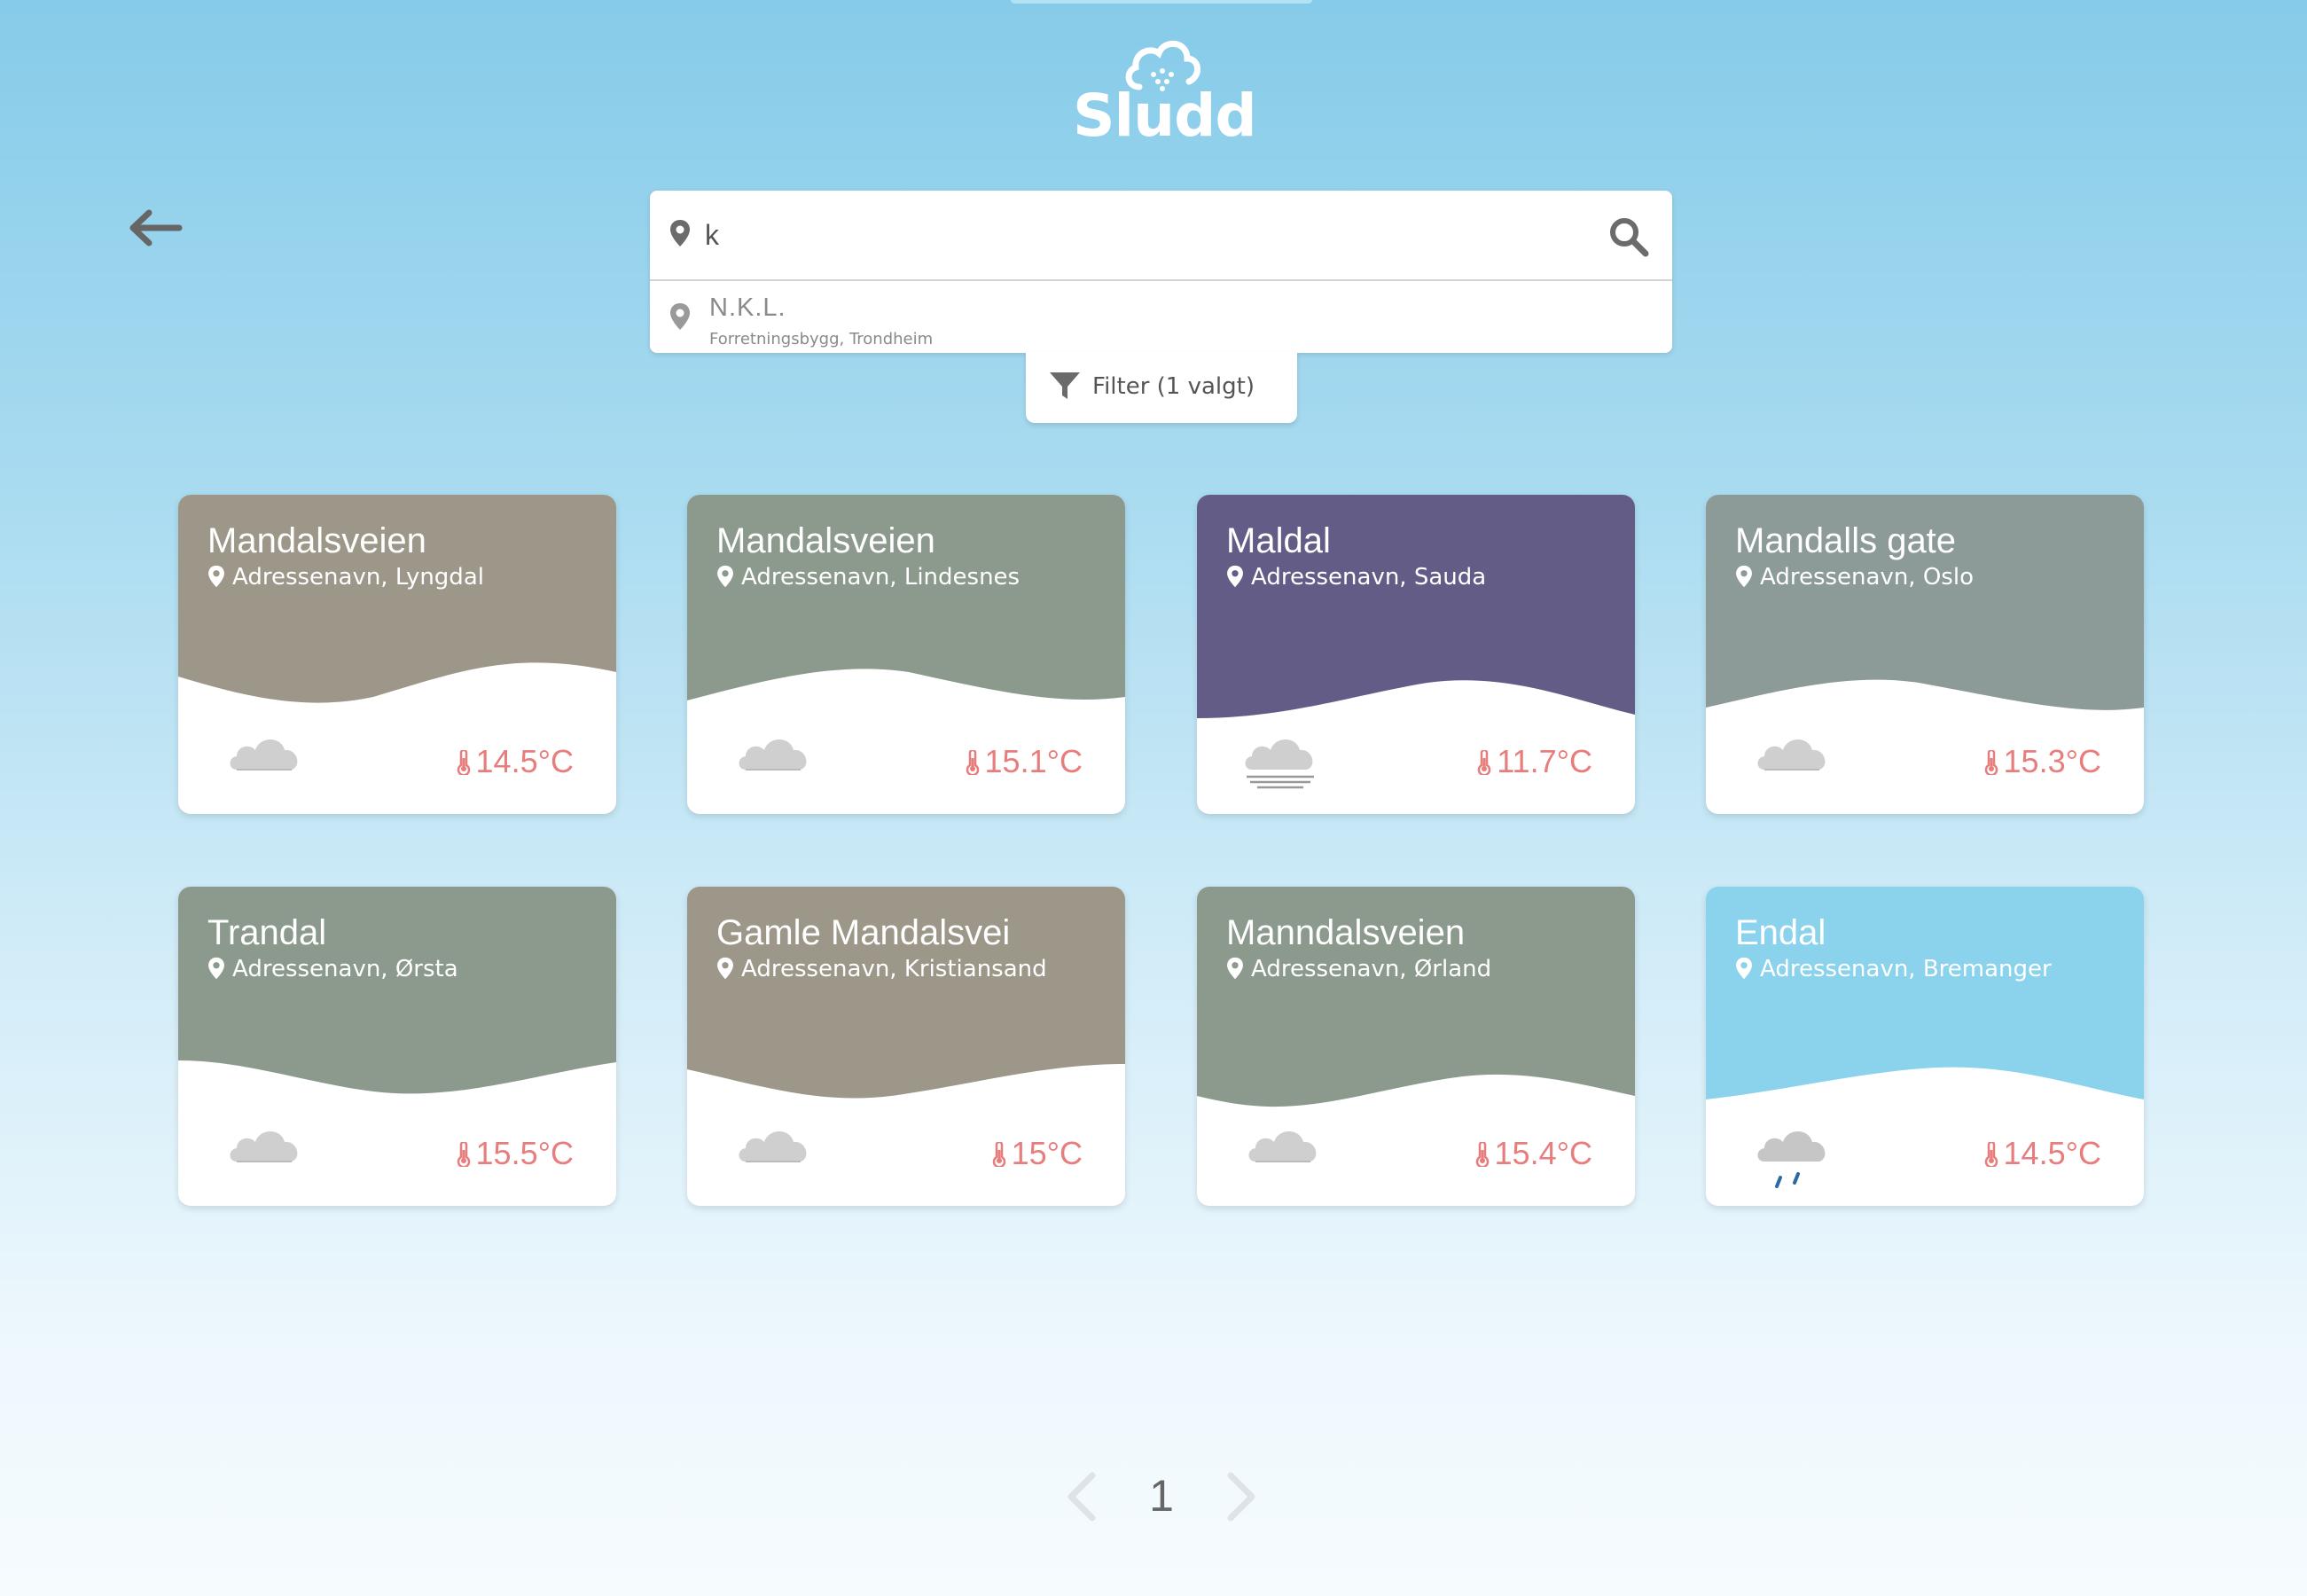 The width and height of the screenshot is (2307, 1596). I want to click on card-temp-value: 15.4°C, so click(1543, 1153).